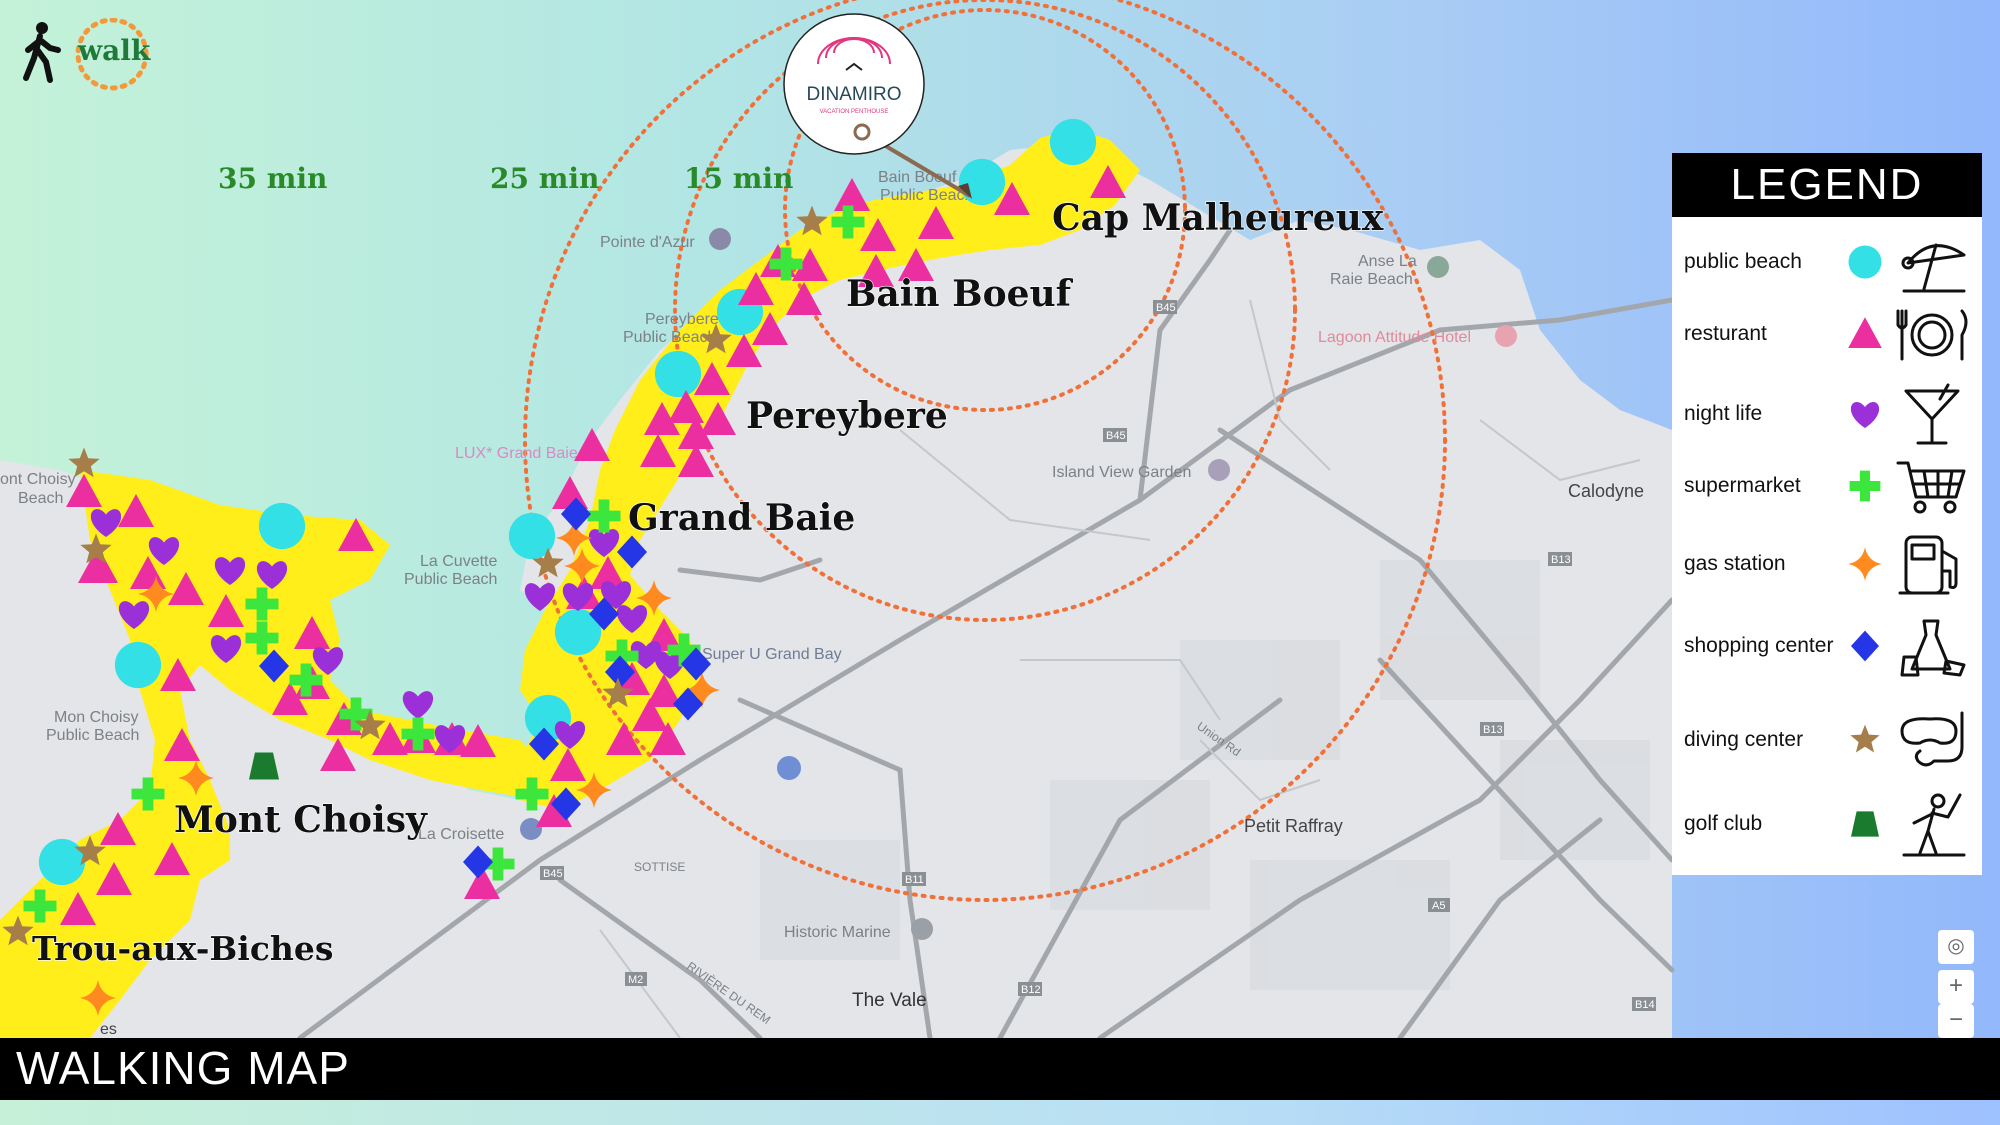  I want to click on plate-cutlery-icon, so click(1932, 334).